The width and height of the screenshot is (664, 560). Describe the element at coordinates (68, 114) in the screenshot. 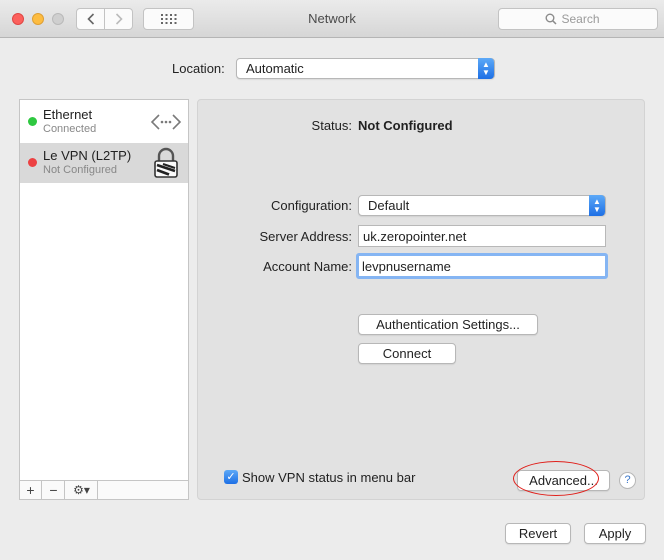

I see `service-name: Ethernet` at that location.